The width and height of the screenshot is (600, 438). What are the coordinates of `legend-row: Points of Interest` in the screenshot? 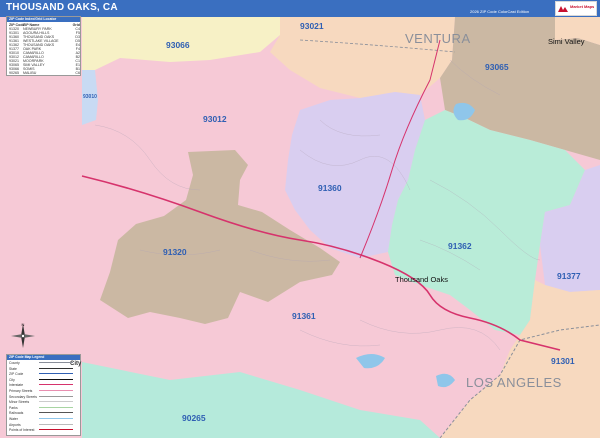 It's located at (44, 430).